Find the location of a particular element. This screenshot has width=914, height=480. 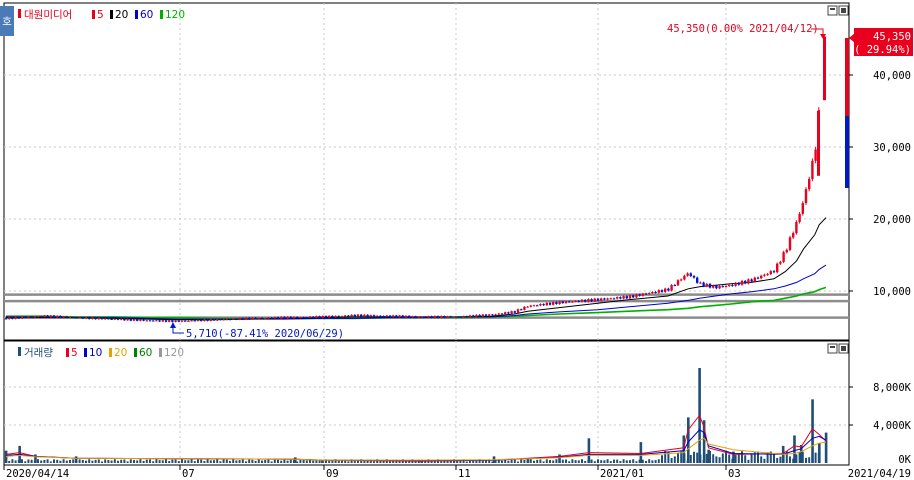

volume-maximize-button is located at coordinates (843, 348).